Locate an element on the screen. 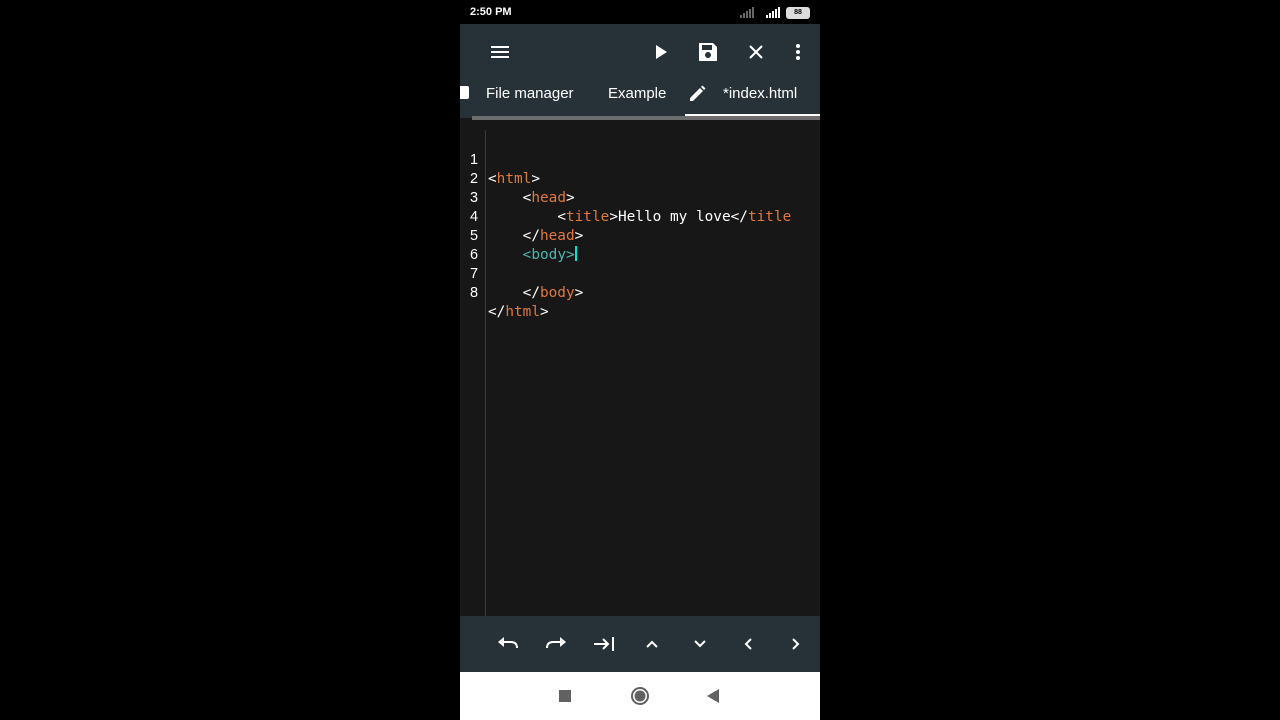 The image size is (1280, 720). file-tabs: File manager Example *index.html is located at coordinates (640, 99).